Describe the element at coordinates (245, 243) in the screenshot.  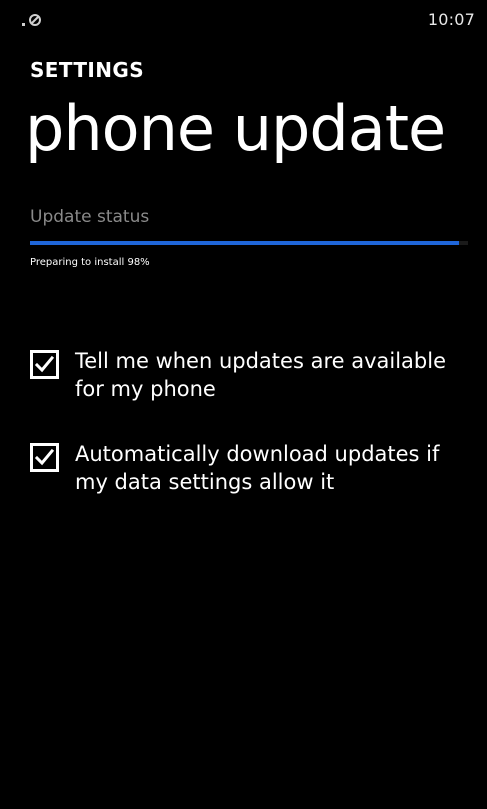
I see `update-progress-fill` at that location.